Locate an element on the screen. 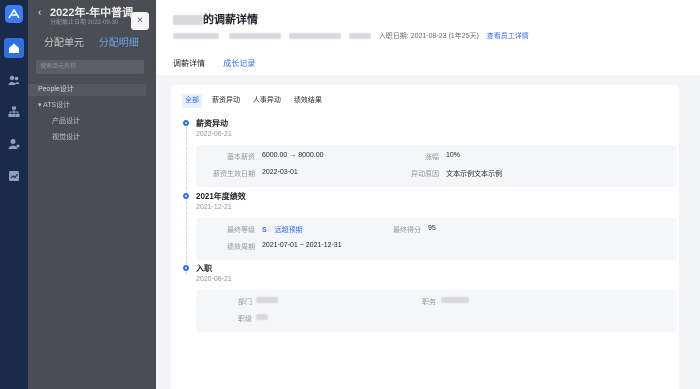  tree-item: 产品设计 is located at coordinates (92, 124).